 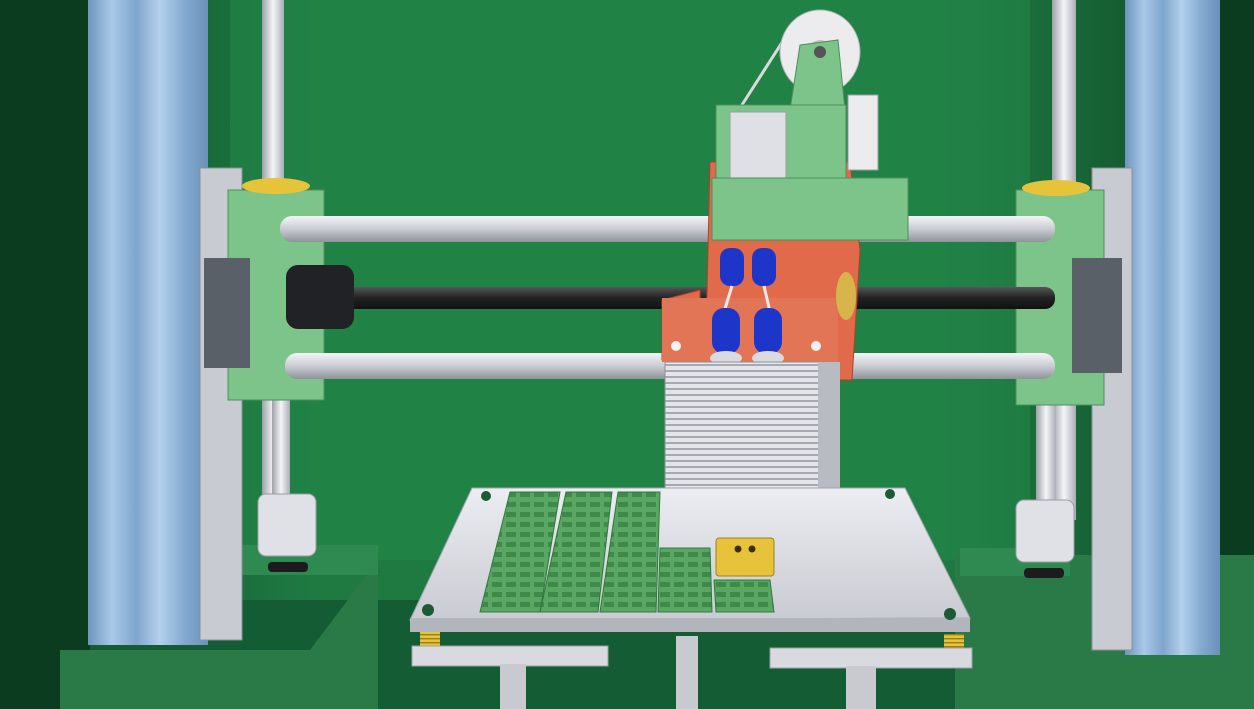 What do you see at coordinates (287, 525) in the screenshot?
I see `left-coupler` at bounding box center [287, 525].